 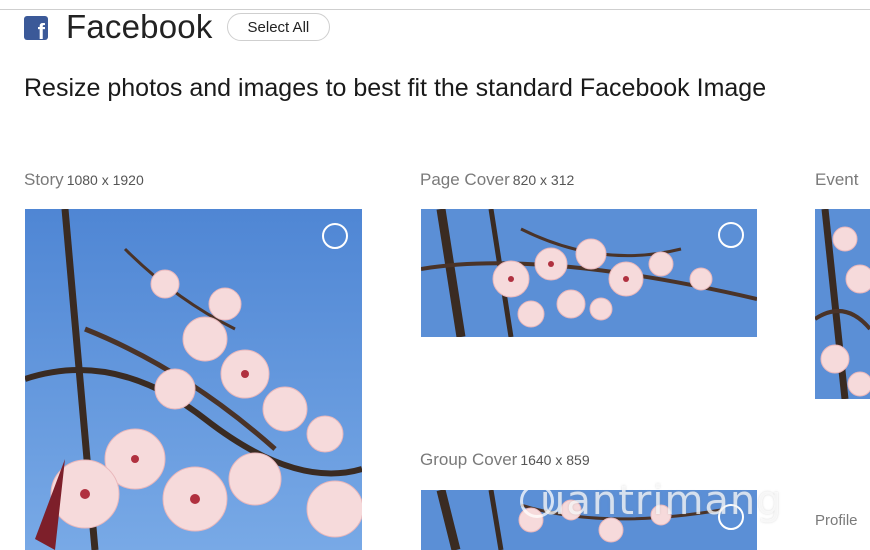 What do you see at coordinates (139, 26) in the screenshot?
I see `section-title: Facebook` at bounding box center [139, 26].